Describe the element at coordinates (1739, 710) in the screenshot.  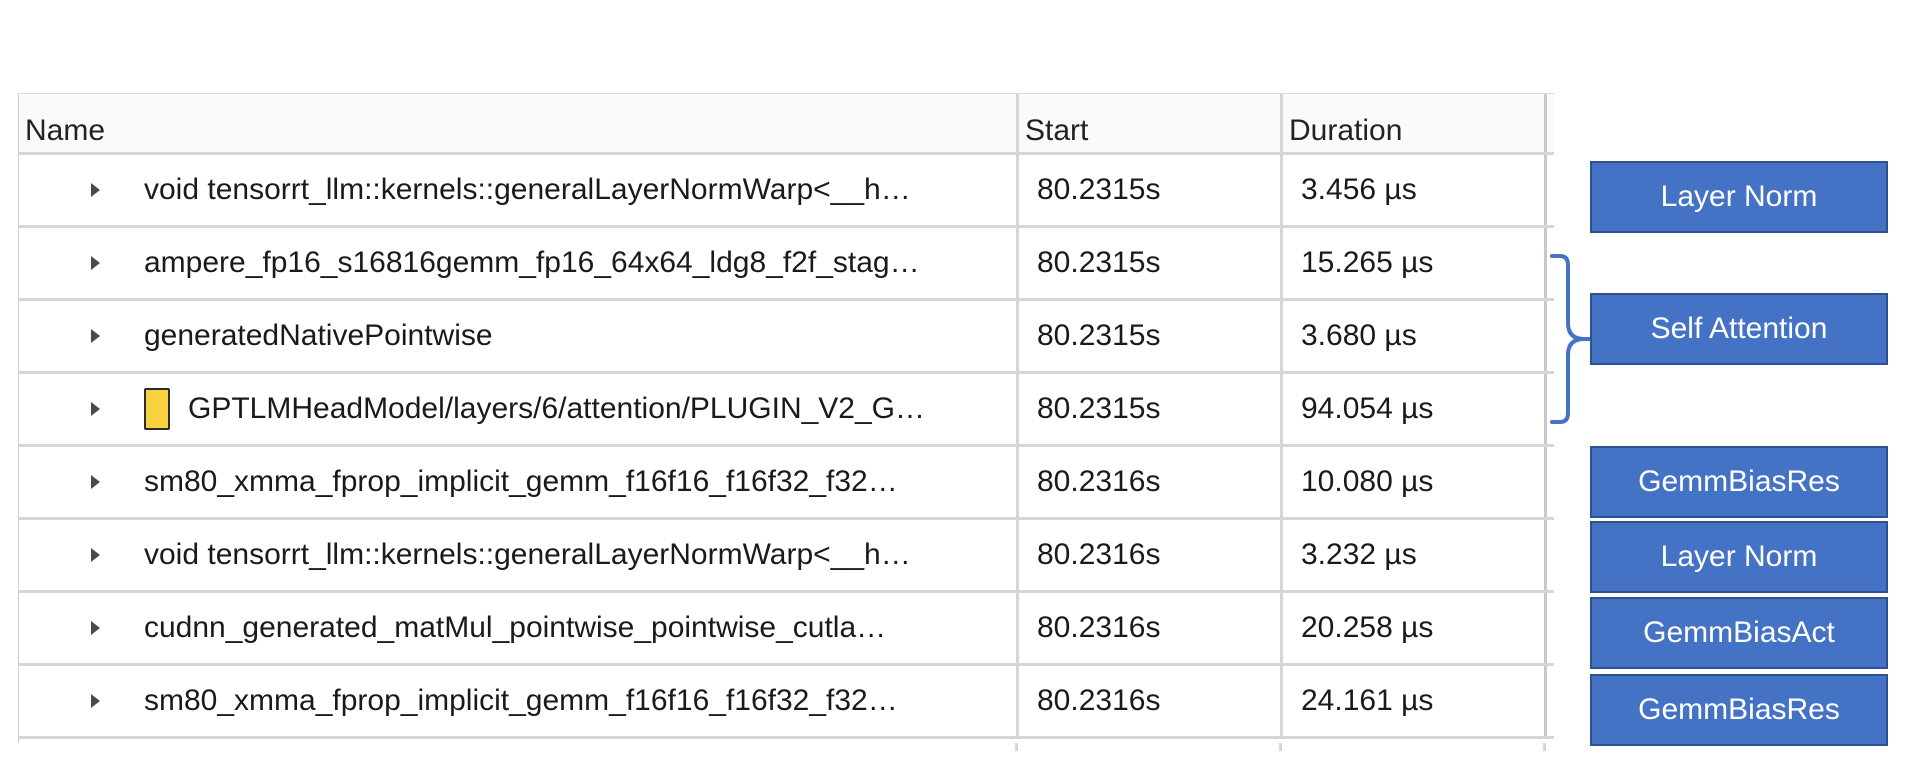
I see `annotation-gemm-bias-res-2: GemmBiasRes` at that location.